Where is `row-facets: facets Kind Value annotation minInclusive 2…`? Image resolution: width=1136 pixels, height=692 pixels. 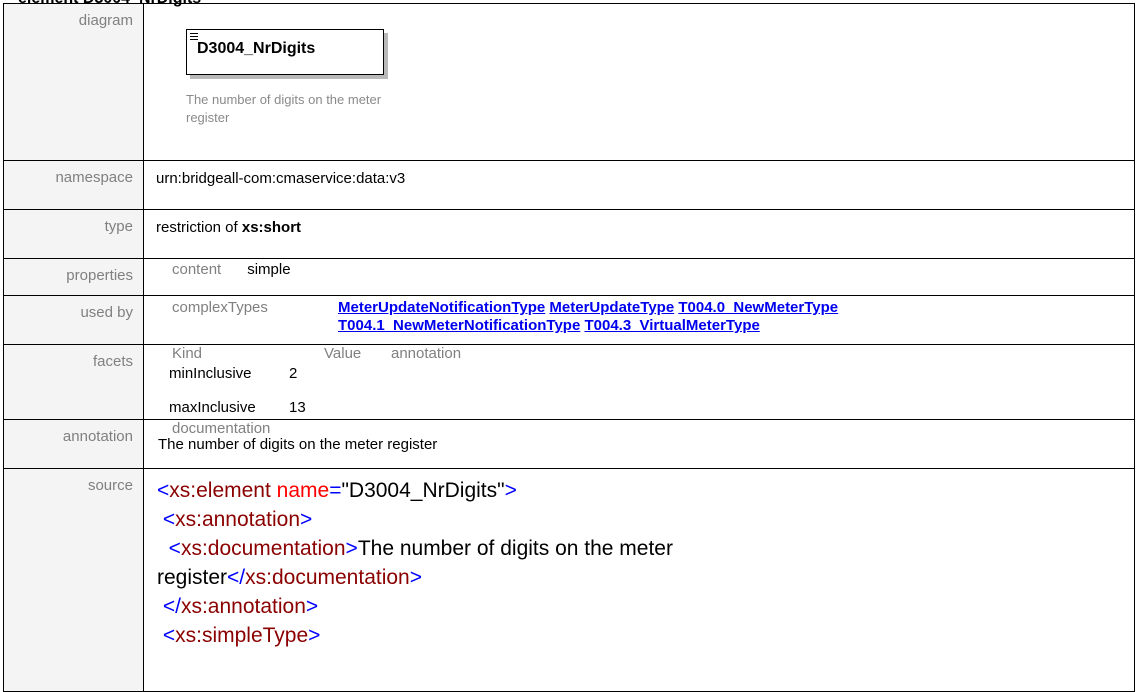 row-facets: facets Kind Value annotation minInclusive 2… is located at coordinates (569, 382).